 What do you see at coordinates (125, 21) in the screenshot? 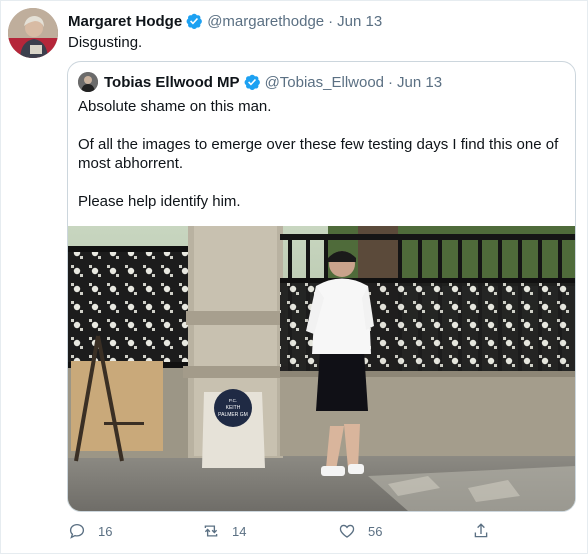
I see `author-name: Margaret Hodge` at bounding box center [125, 21].